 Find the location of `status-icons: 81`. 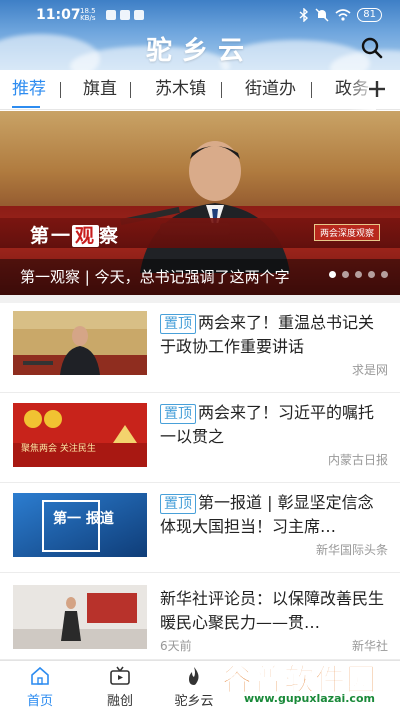

status-icons: 81 is located at coordinates (340, 15).